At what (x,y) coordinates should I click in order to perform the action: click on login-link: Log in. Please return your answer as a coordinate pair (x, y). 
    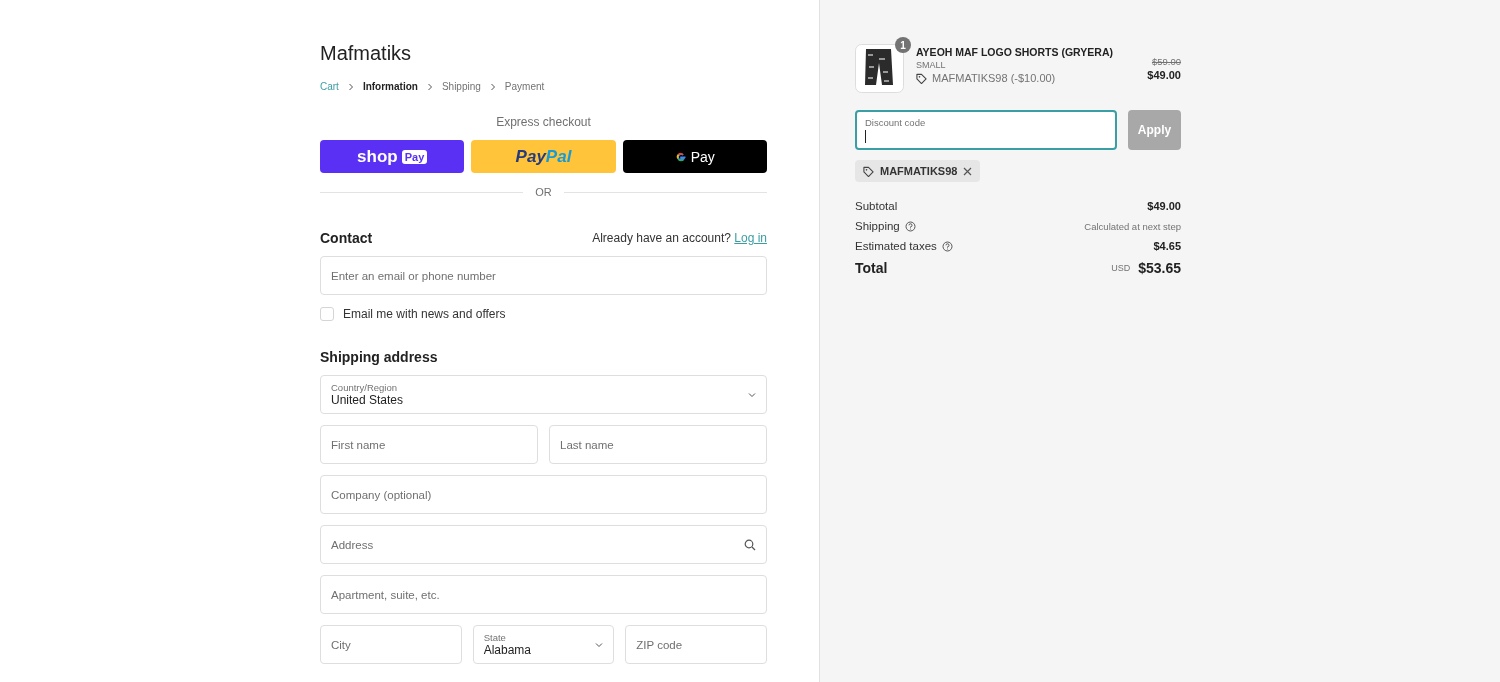
    Looking at the image, I should click on (750, 238).